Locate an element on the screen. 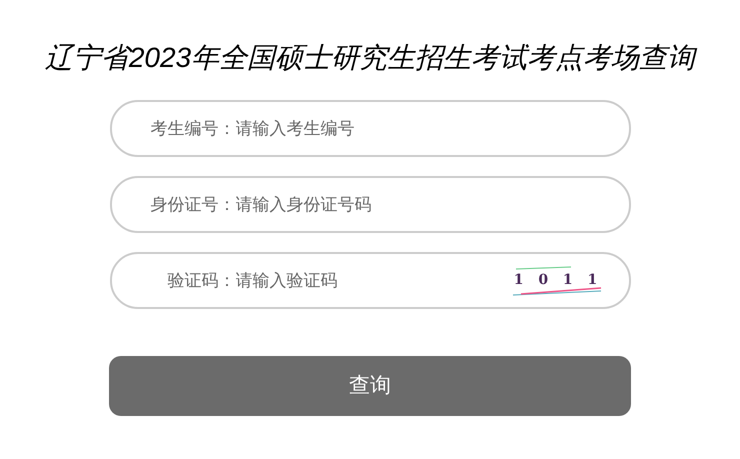 This screenshot has height=459, width=740. text-input: 请输入验证码 is located at coordinates (373, 281).